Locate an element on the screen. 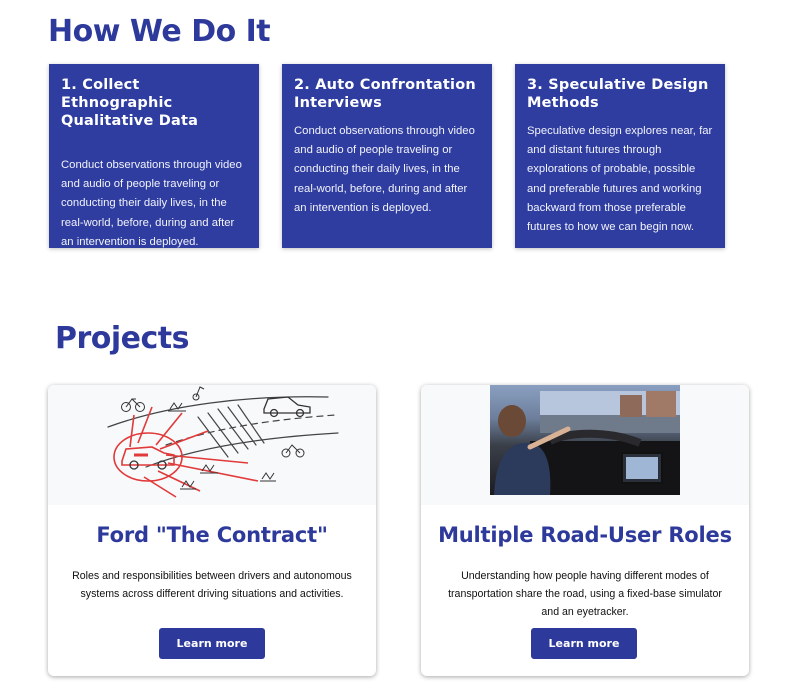 This screenshot has height=700, width=800. driving-simulator-photo is located at coordinates (585, 440).